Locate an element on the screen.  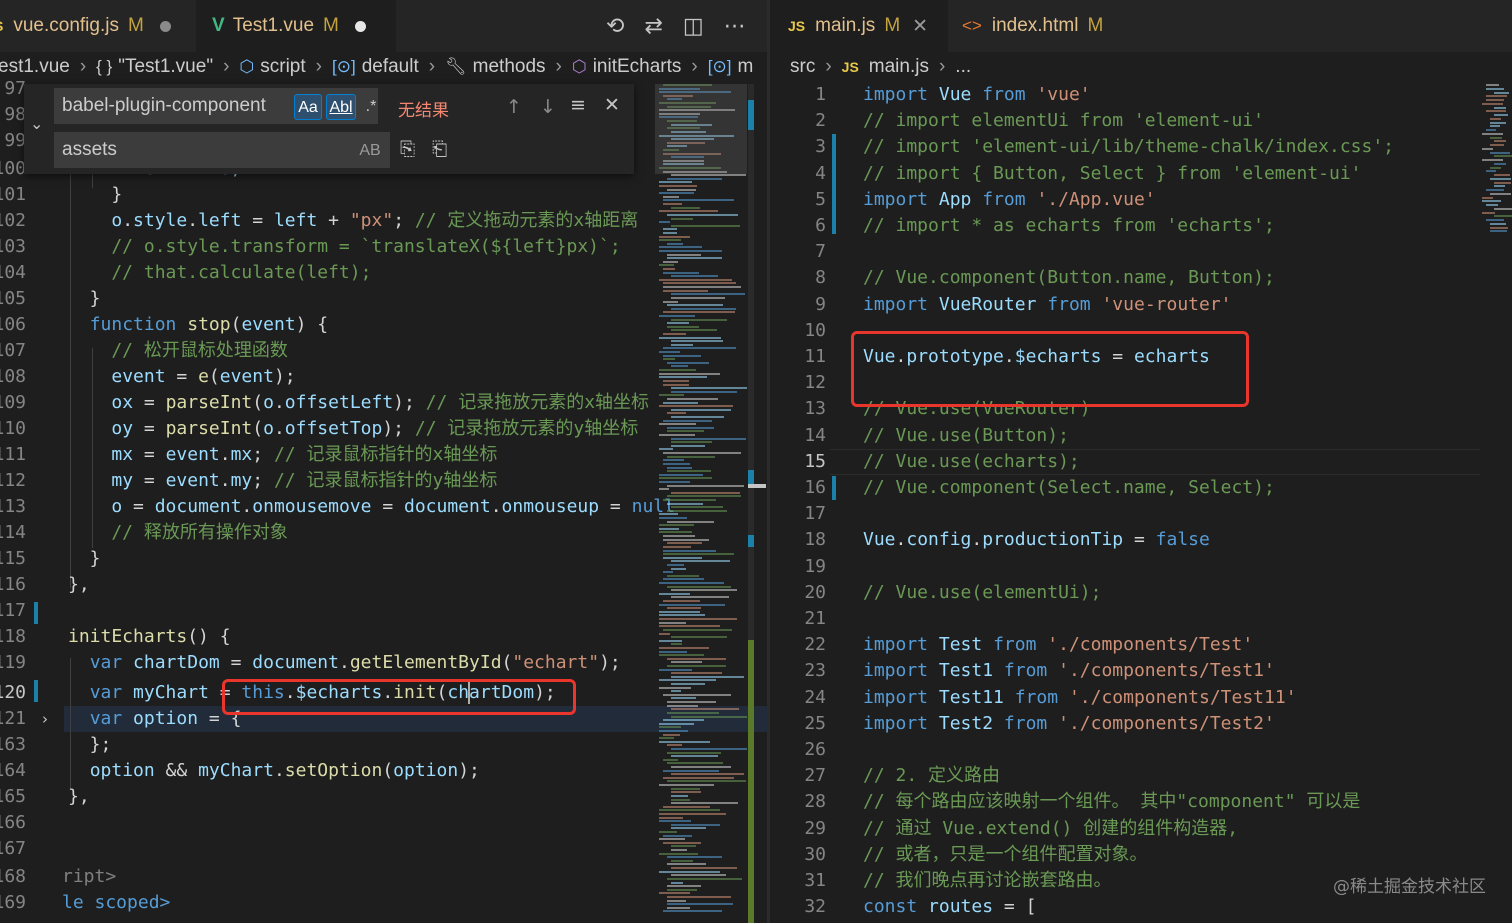
code-line: 106 function stop(event) { is located at coordinates (383, 325).